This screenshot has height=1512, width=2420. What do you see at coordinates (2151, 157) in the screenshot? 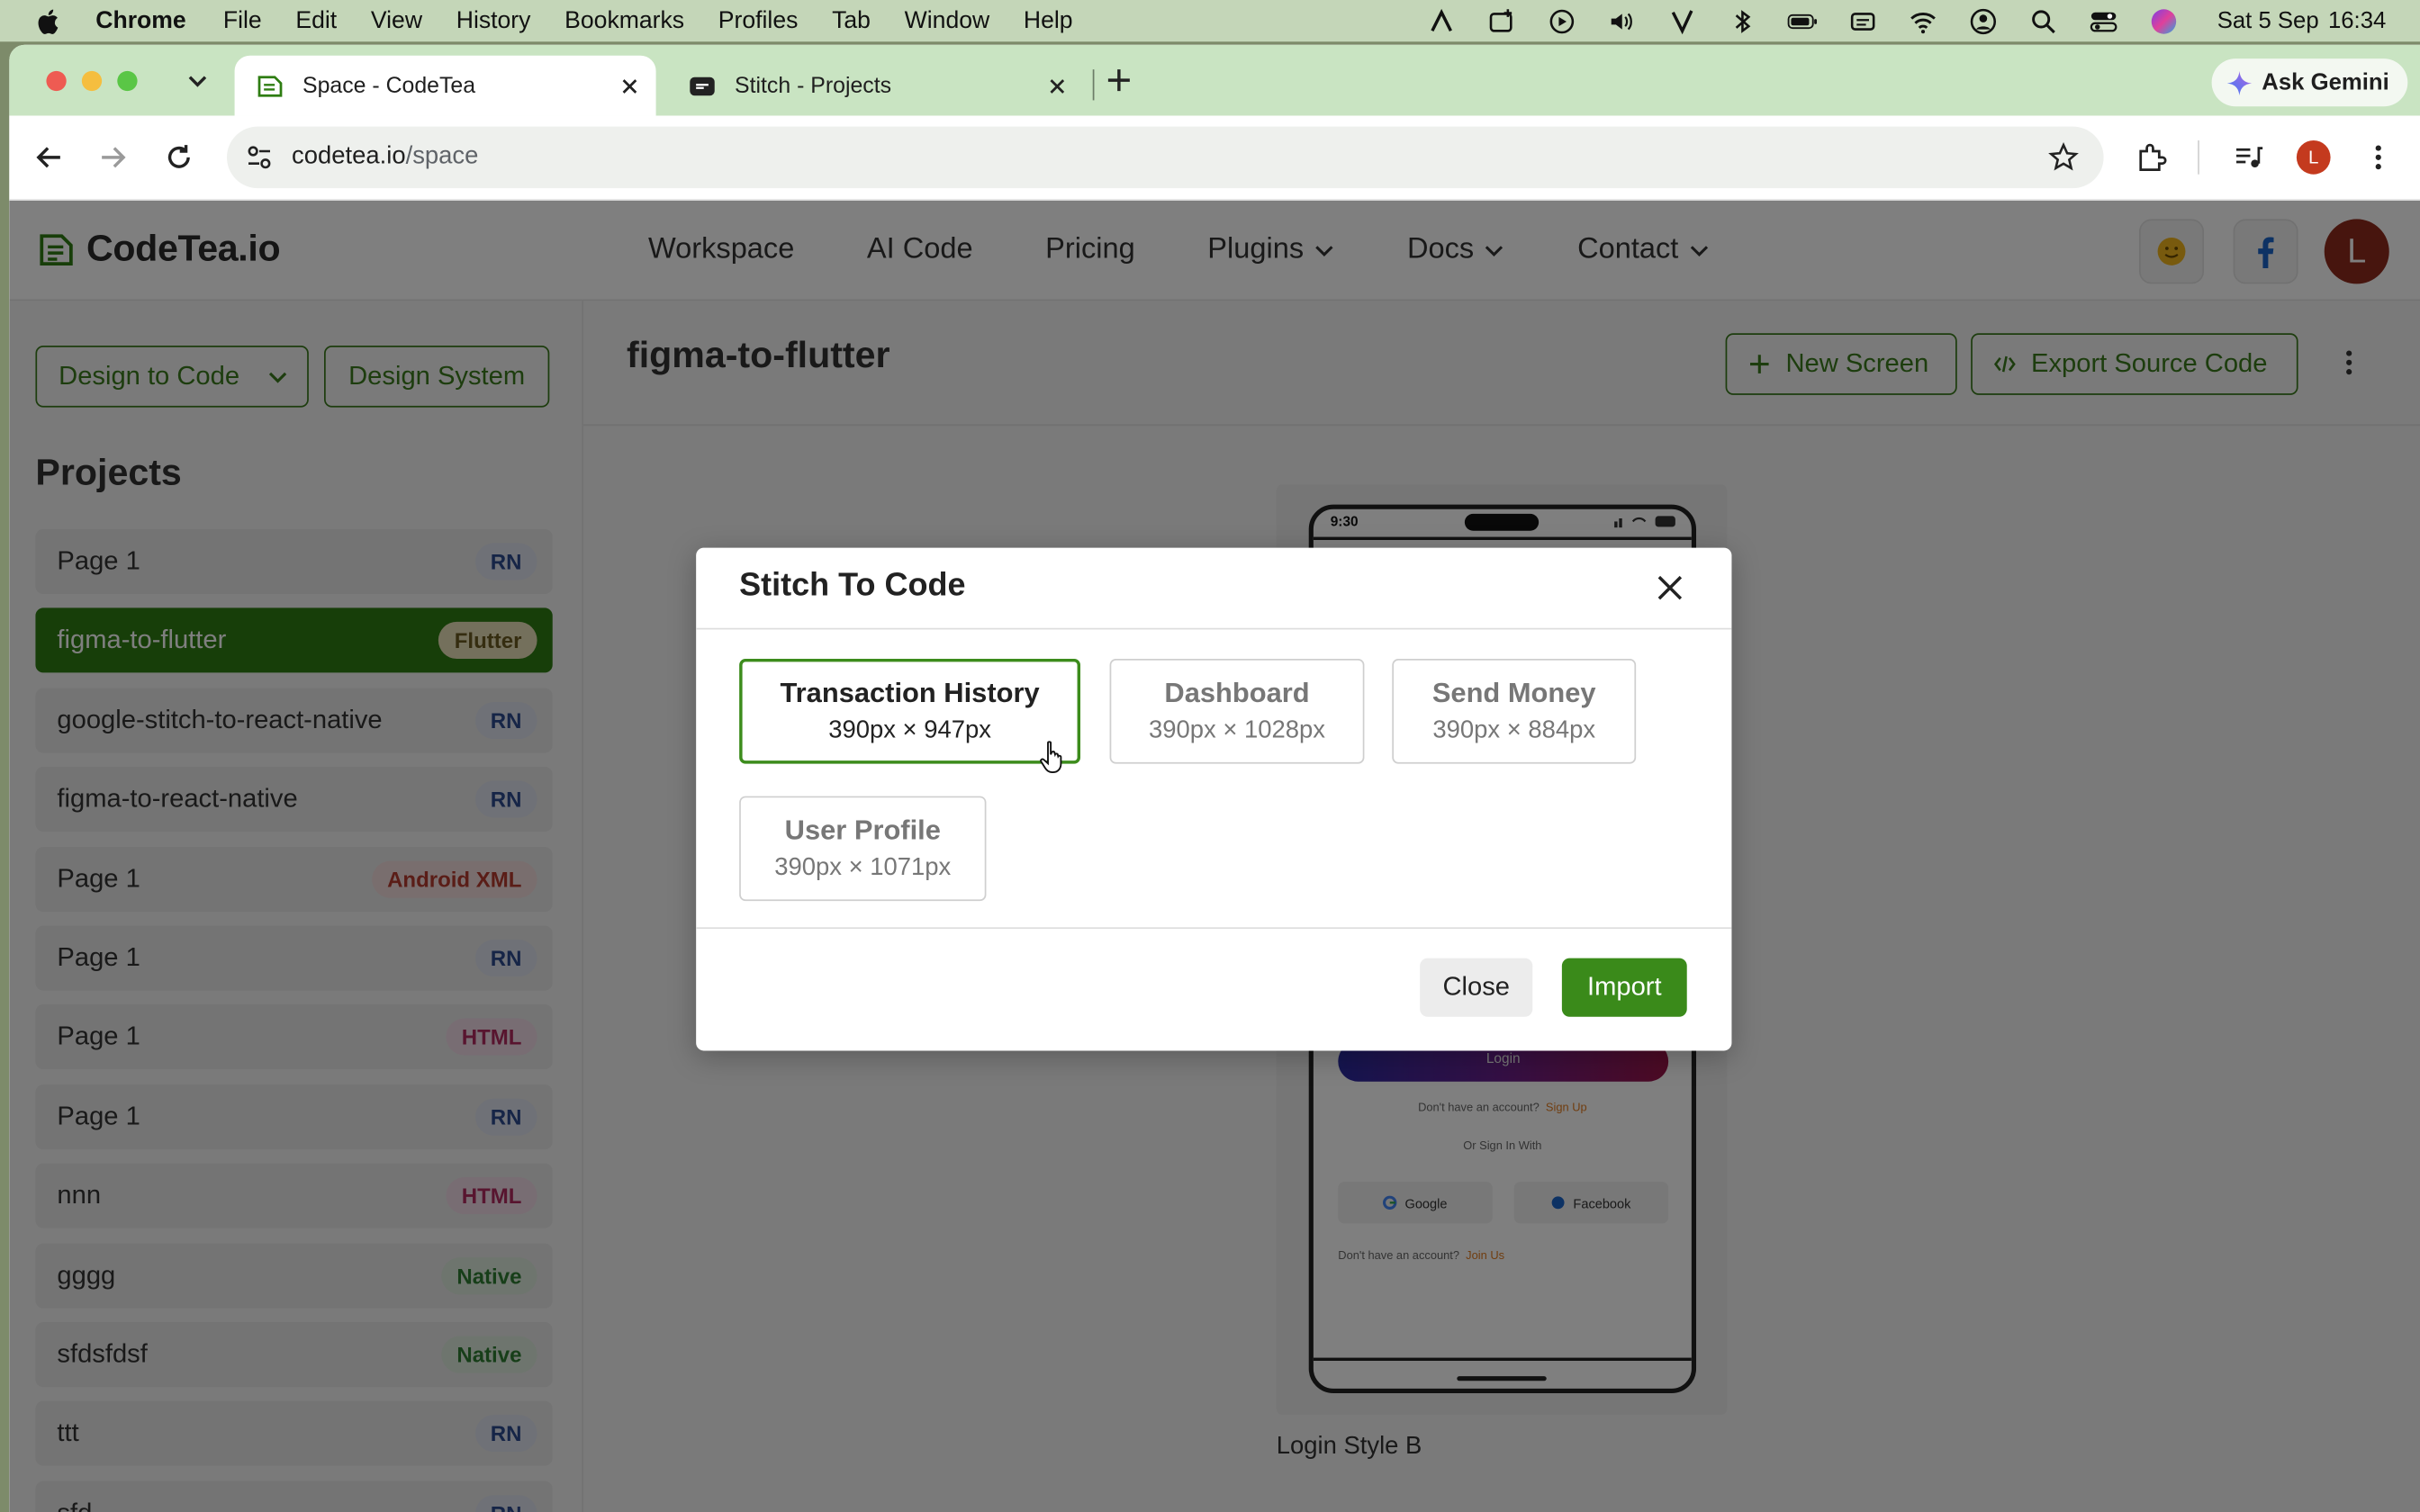
I see `extensions-puzzle-icon` at bounding box center [2151, 157].